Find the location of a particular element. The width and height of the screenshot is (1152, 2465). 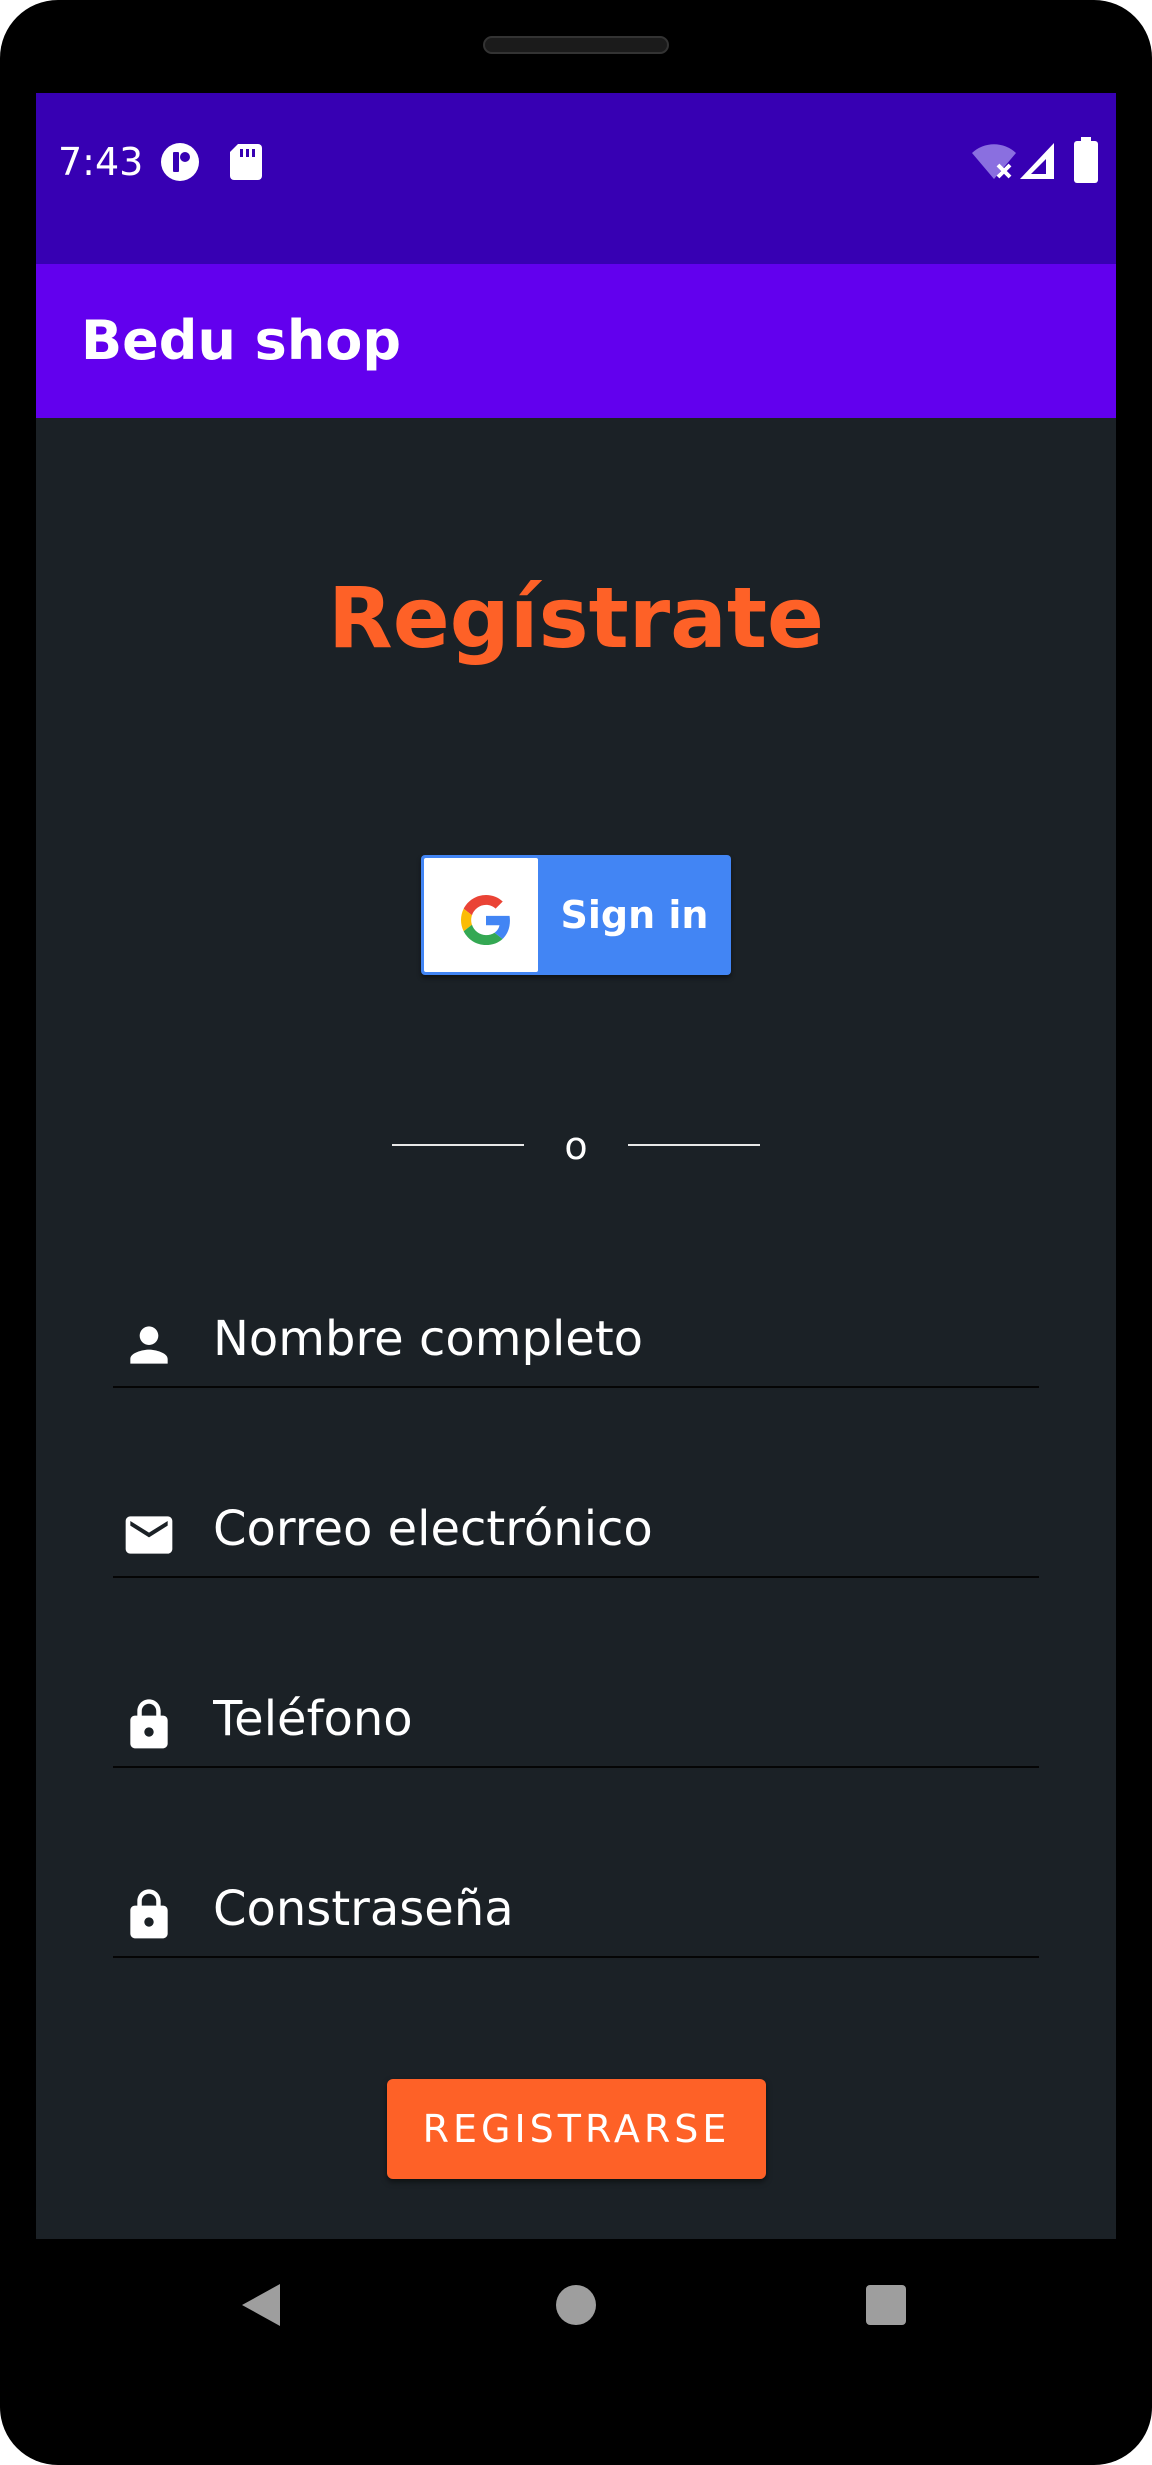

app-bar: Bedu shop is located at coordinates (576, 341).